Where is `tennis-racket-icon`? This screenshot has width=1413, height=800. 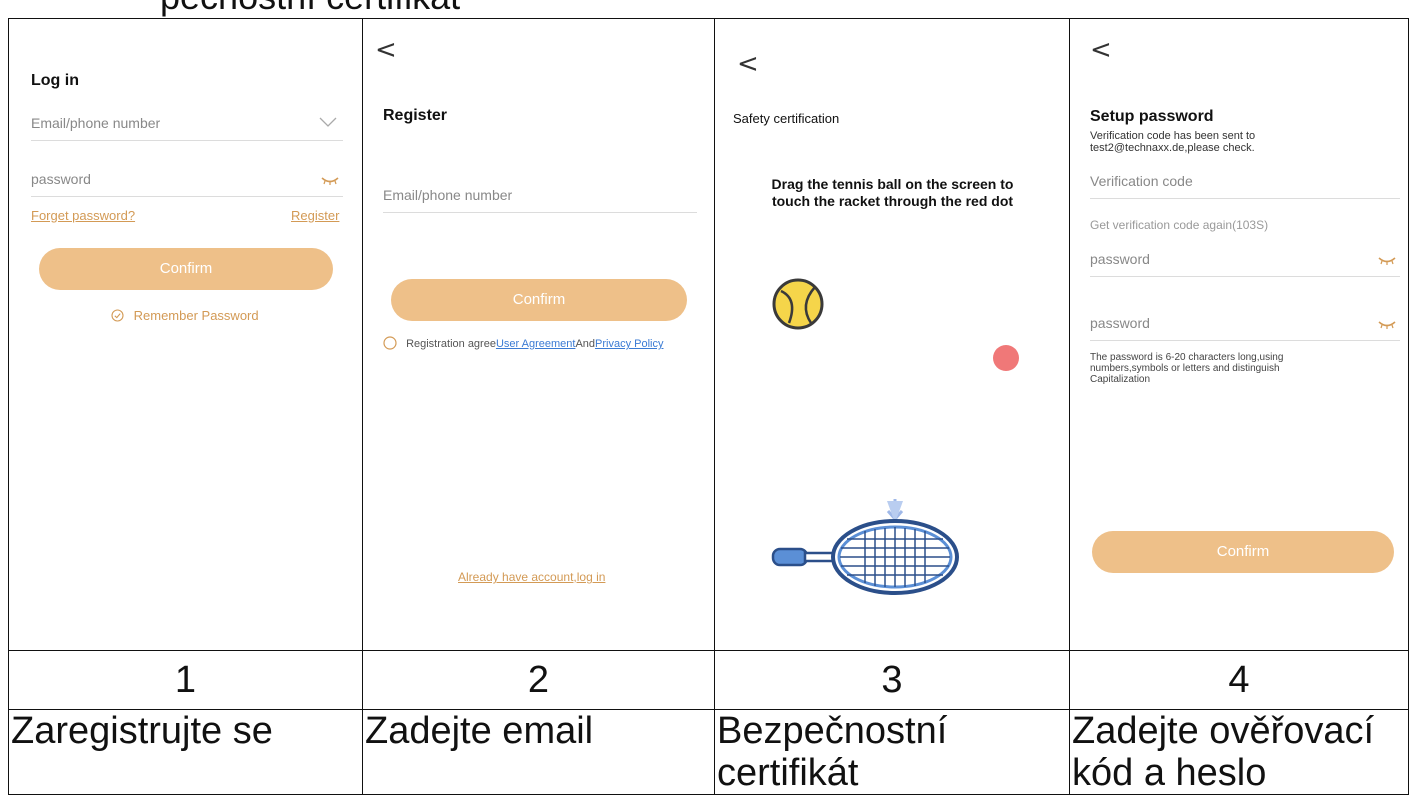
tennis-racket-icon is located at coordinates (869, 548).